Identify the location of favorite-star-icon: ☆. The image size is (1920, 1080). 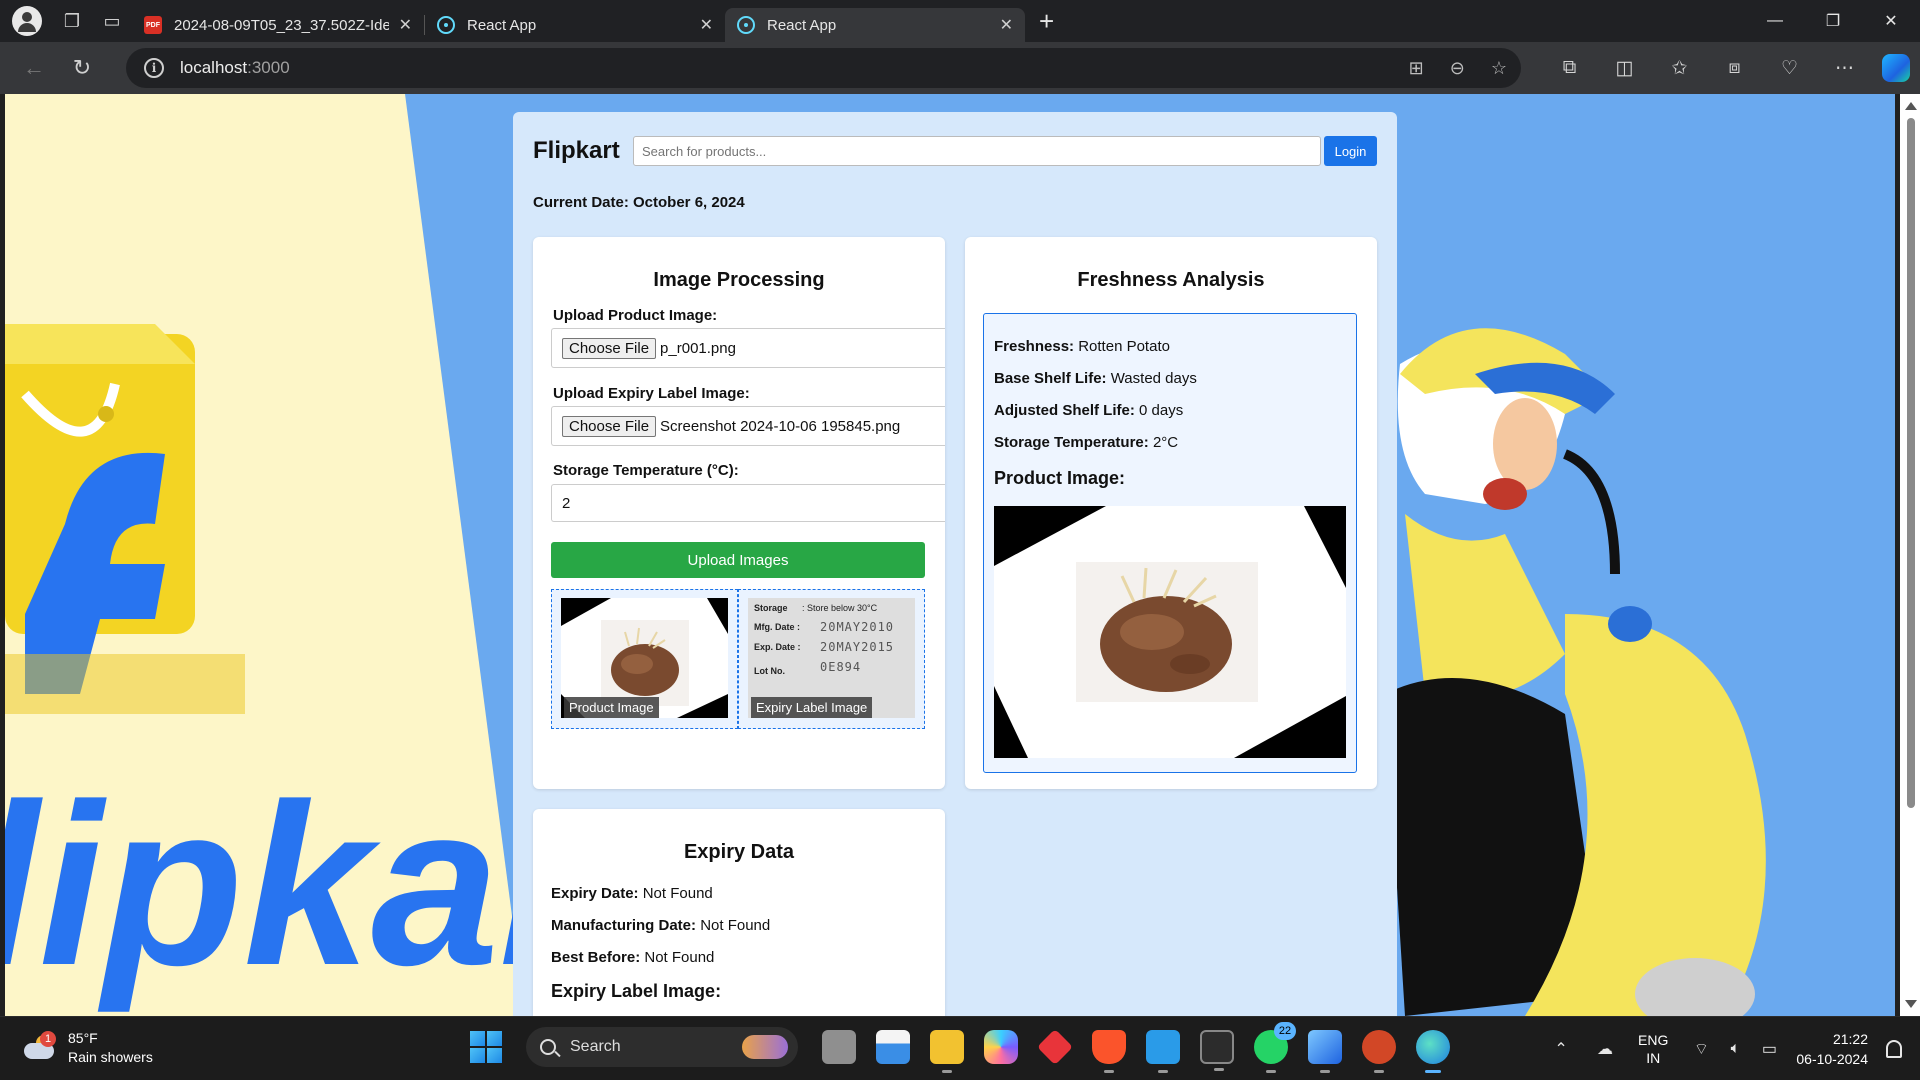
(1499, 68).